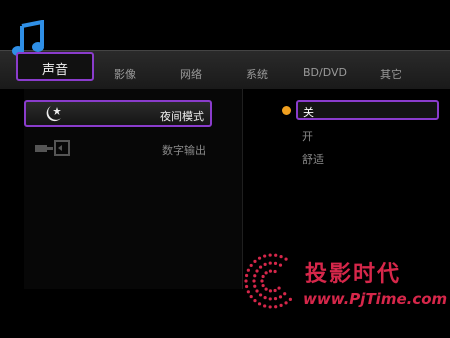 The image size is (450, 338). I want to click on menu-item-label: 夜间模式, so click(182, 116).